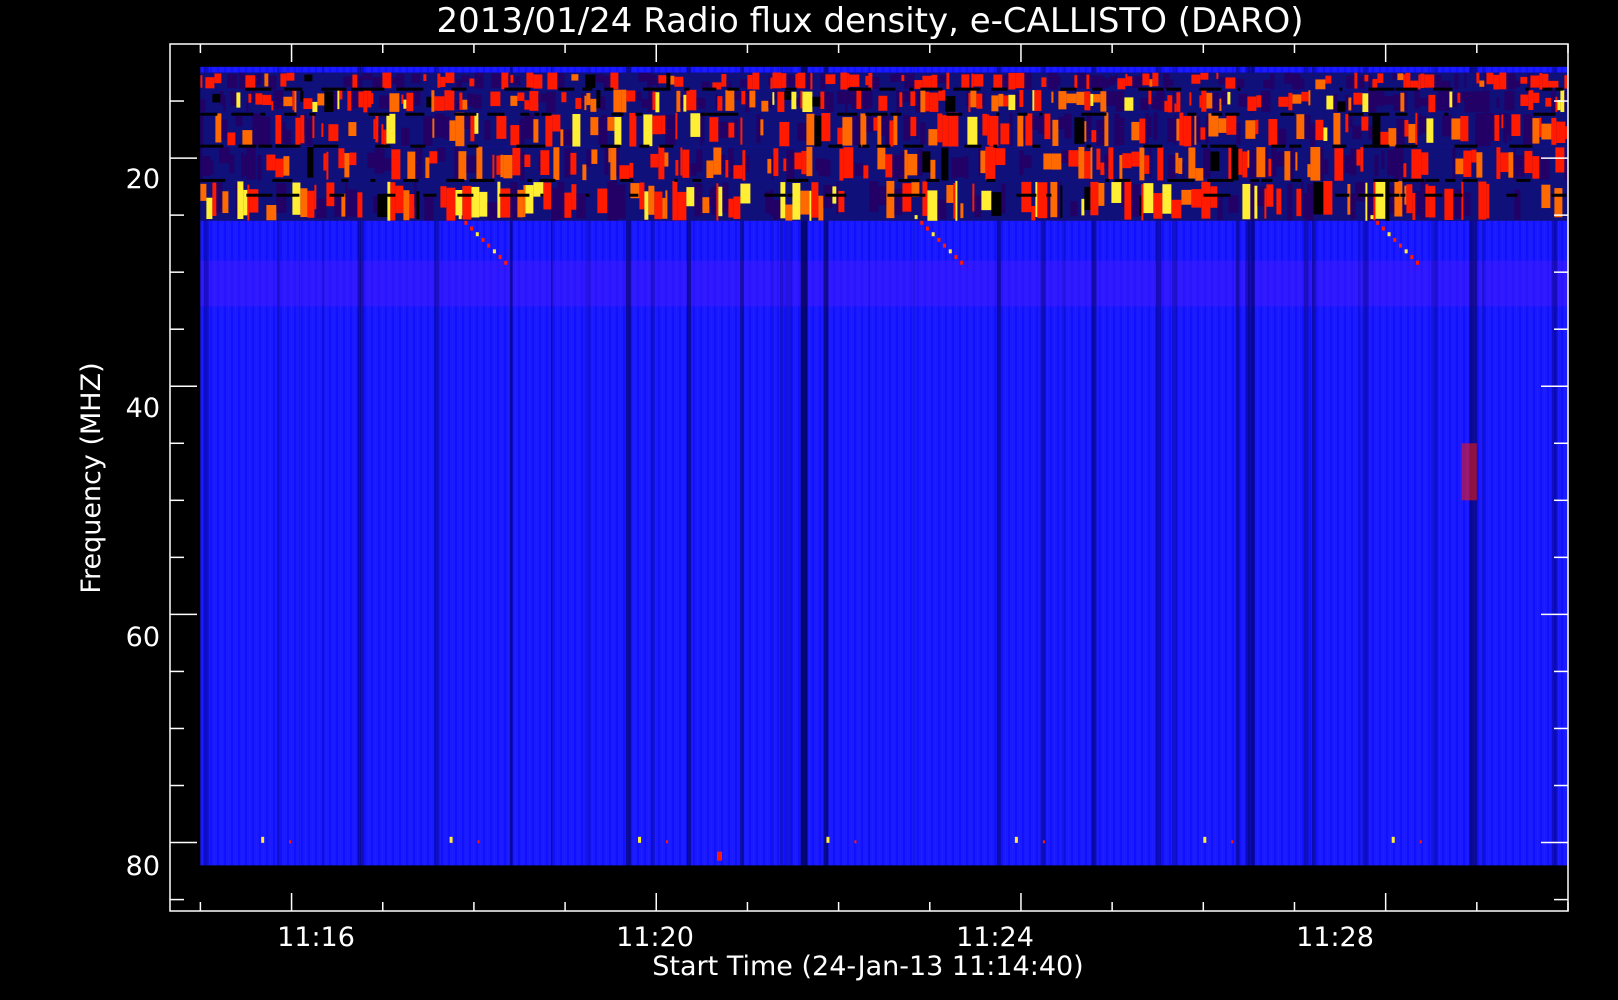 This screenshot has height=1000, width=1618. I want to click on x-tick-label-1: 11:16, so click(316, 937).